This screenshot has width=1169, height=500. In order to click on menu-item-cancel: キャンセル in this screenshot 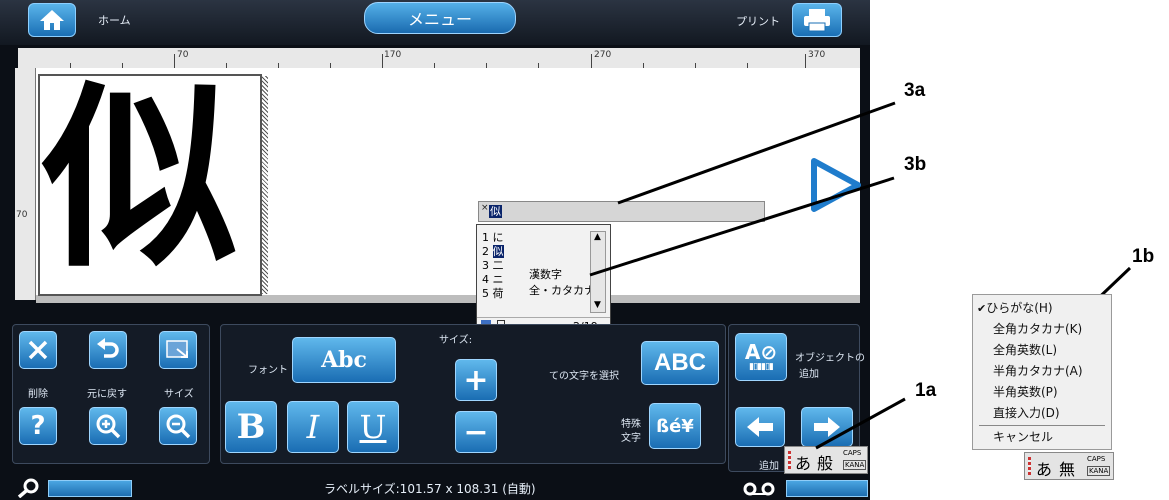, I will do `click(1023, 437)`.